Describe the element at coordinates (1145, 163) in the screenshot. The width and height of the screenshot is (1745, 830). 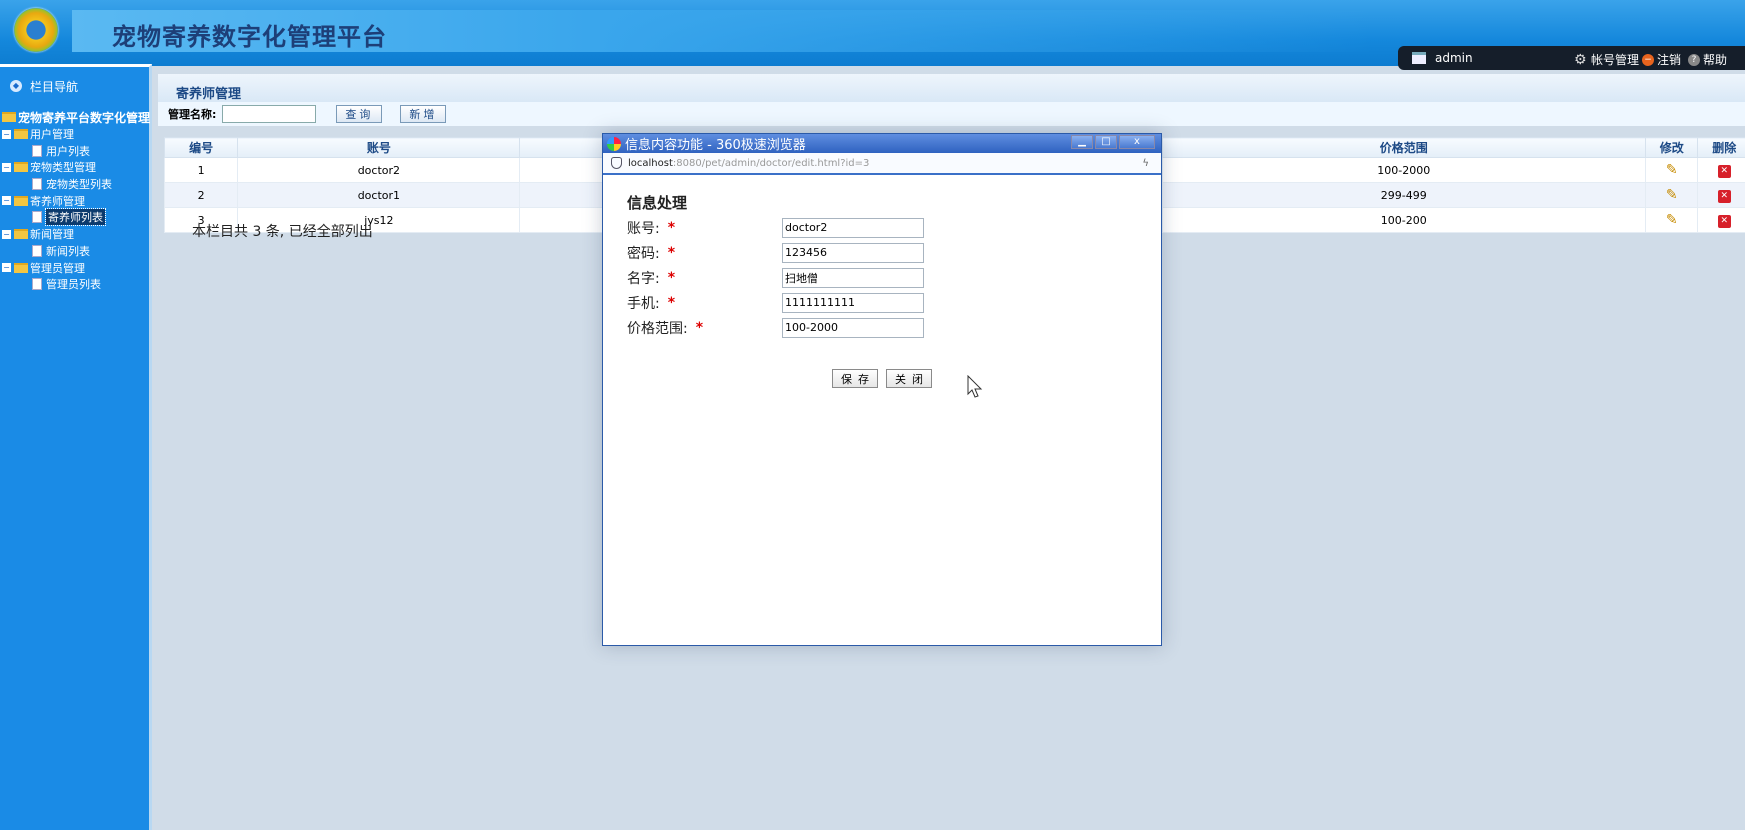
I see `bolt-icon: ϟ` at that location.